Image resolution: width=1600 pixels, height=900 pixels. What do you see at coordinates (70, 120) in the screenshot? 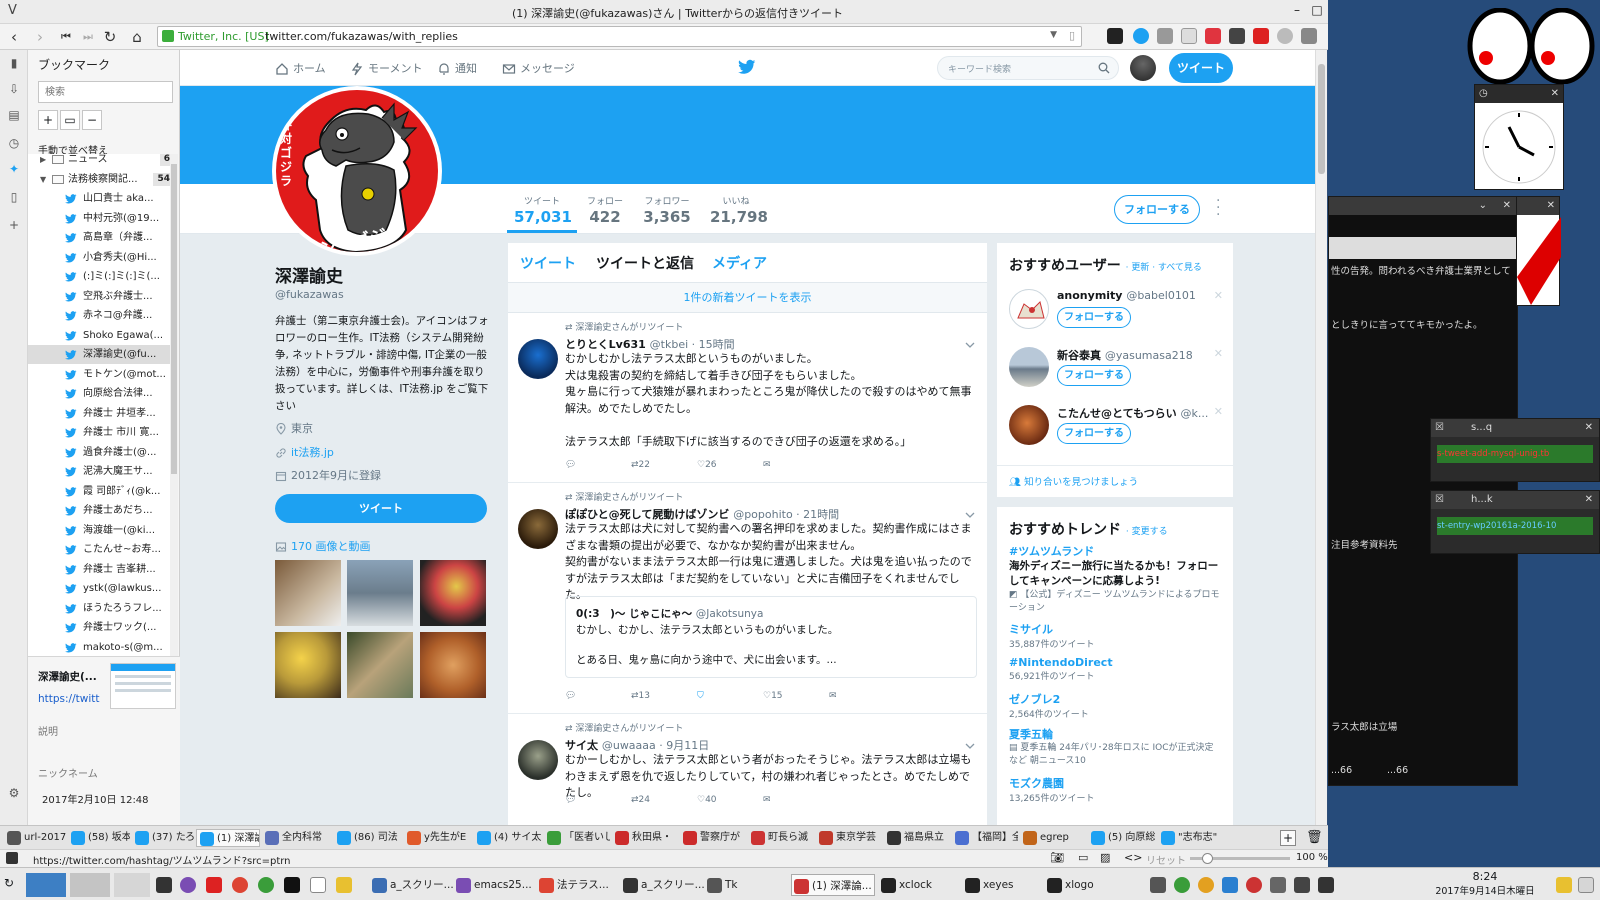
I see `add-folder-button: ▭` at bounding box center [70, 120].